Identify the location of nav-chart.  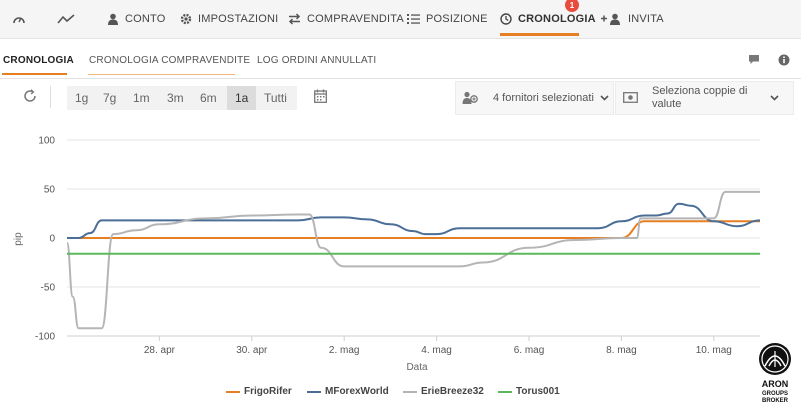
(69, 19).